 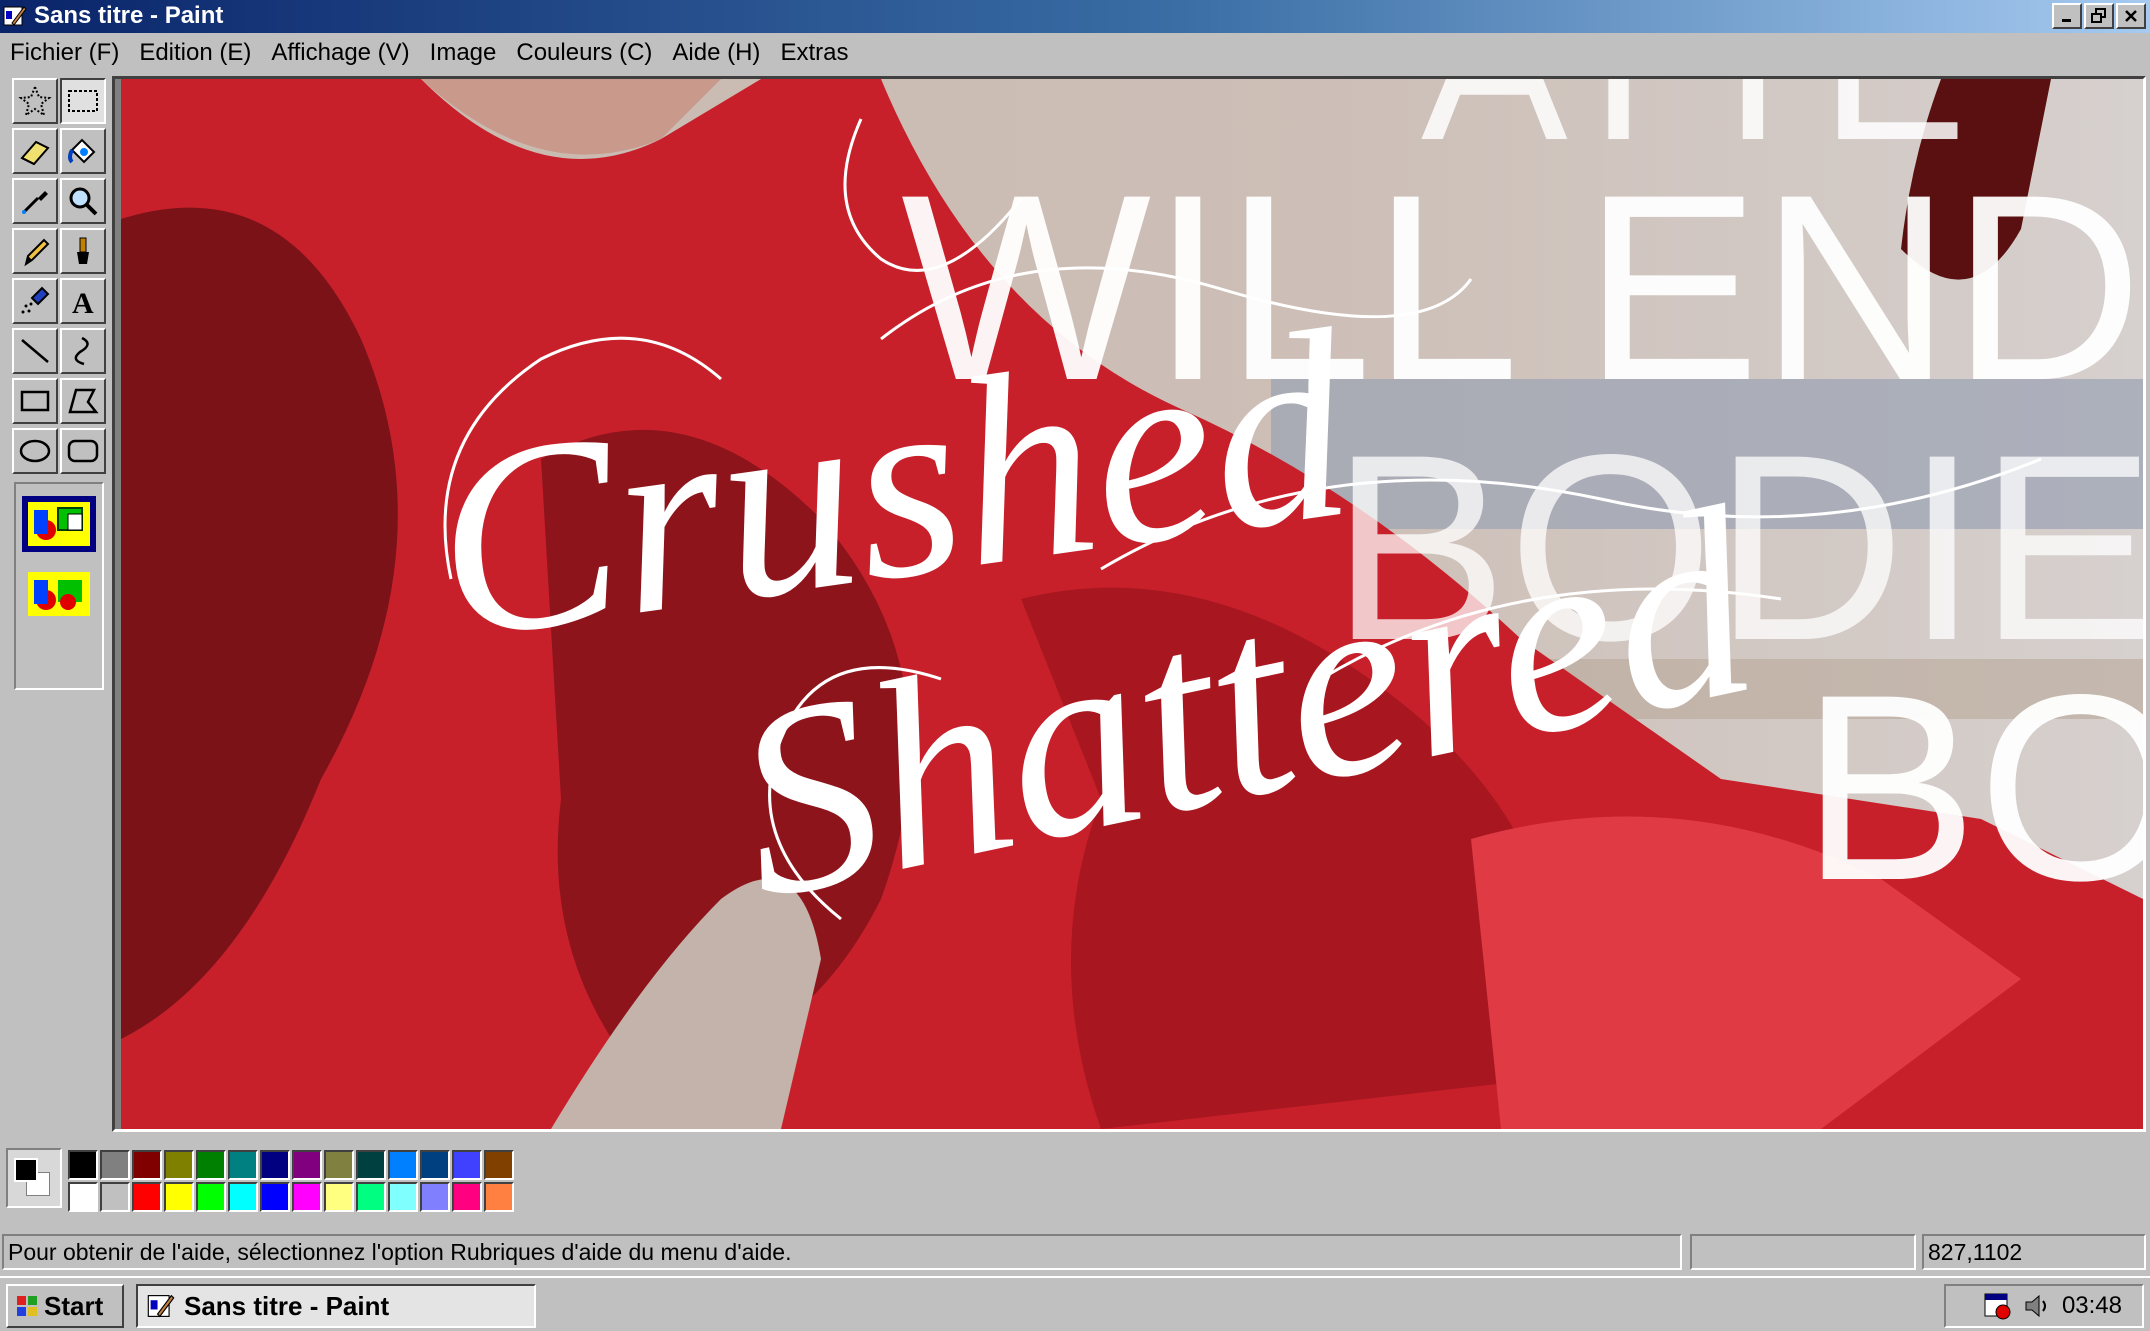 What do you see at coordinates (64, 53) in the screenshot?
I see `menu-fichier: Fichier (F)` at bounding box center [64, 53].